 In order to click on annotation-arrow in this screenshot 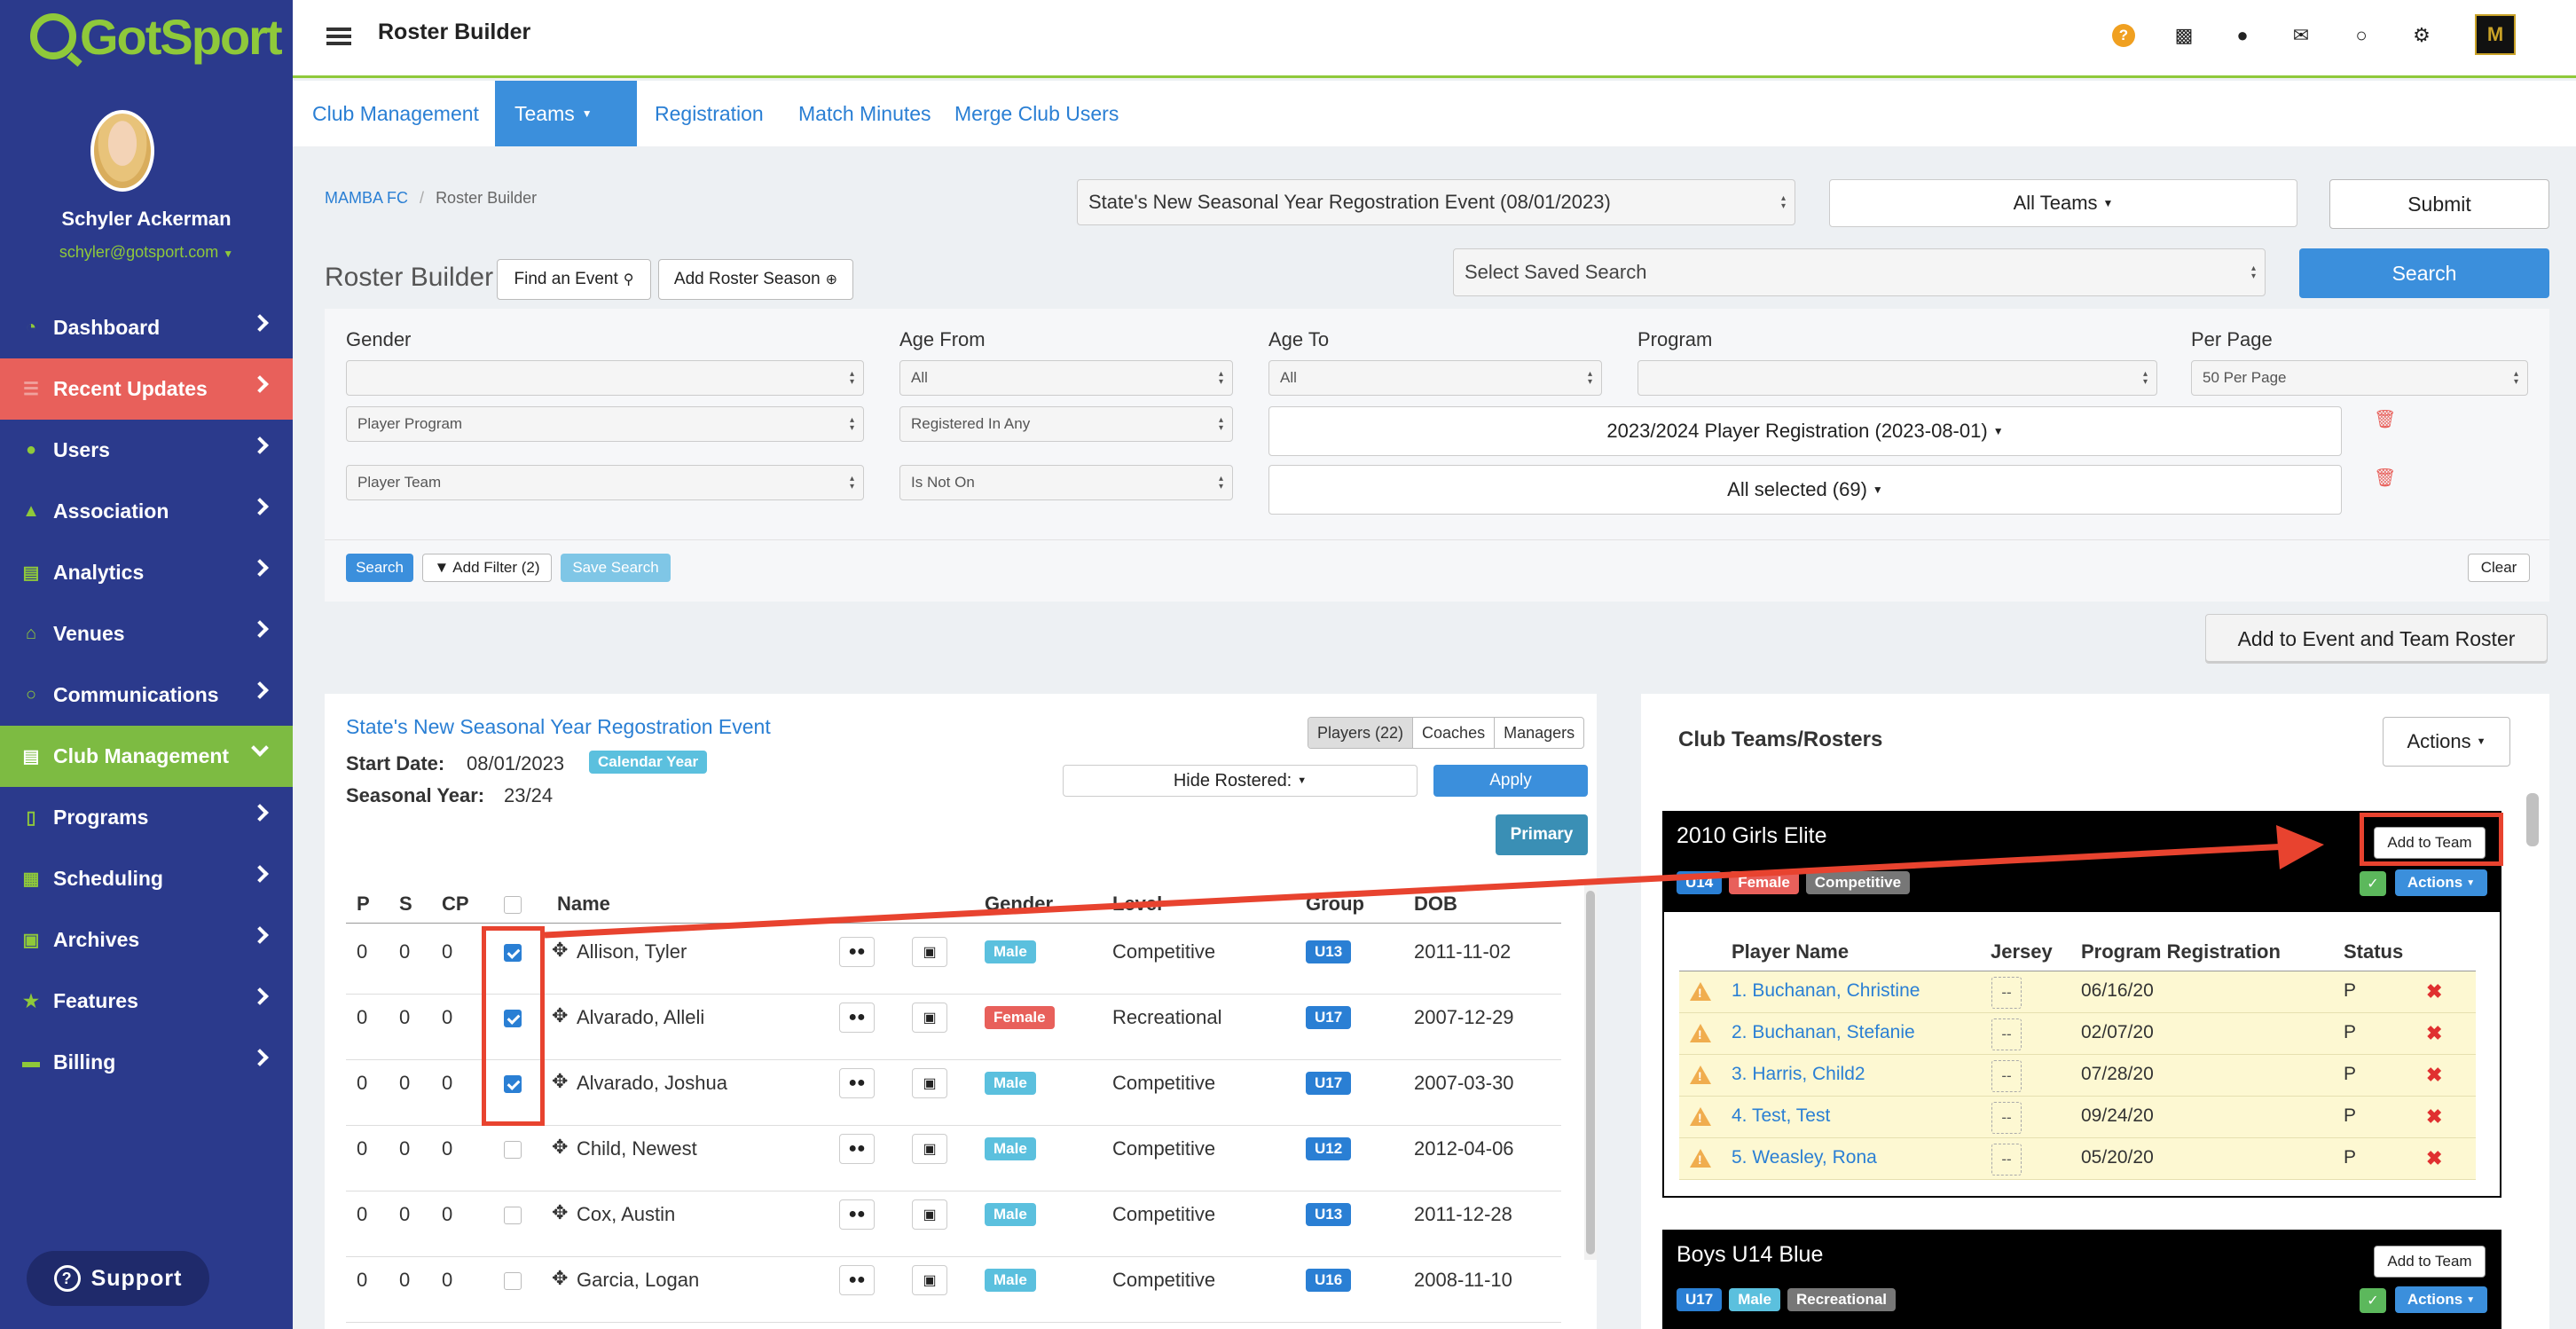, I will do `click(1434, 882)`.